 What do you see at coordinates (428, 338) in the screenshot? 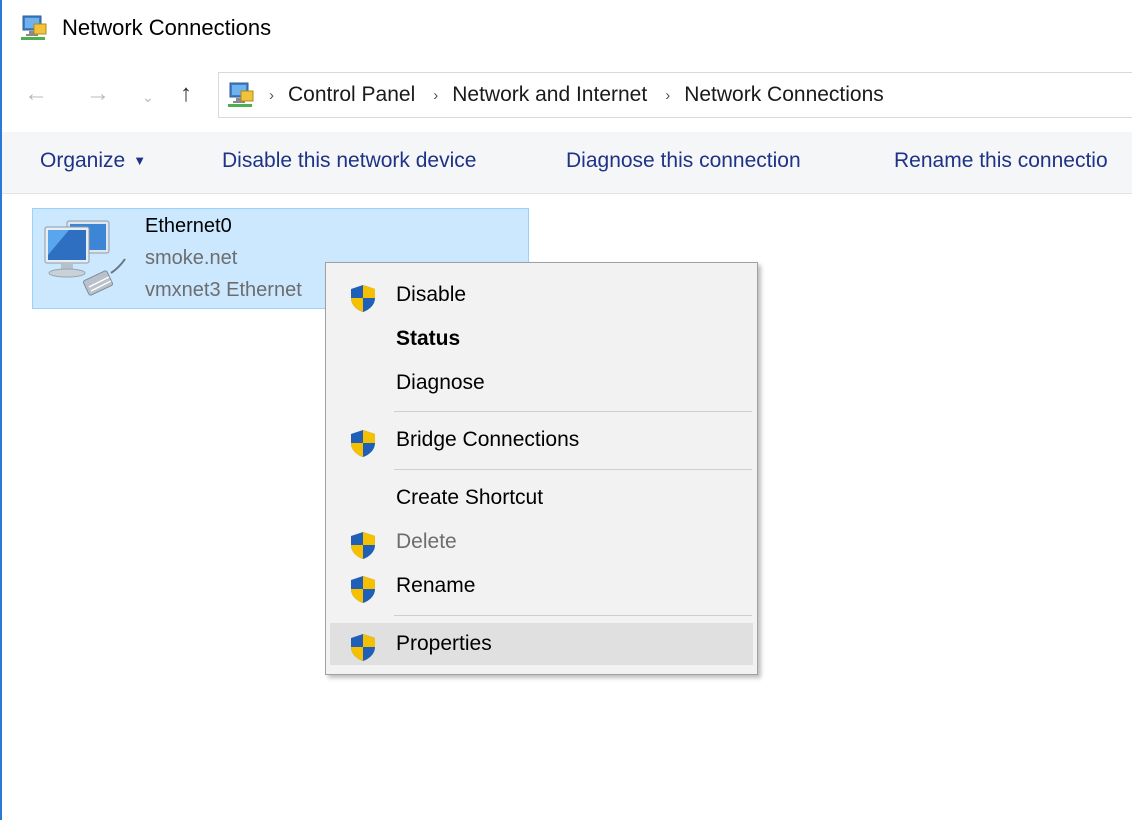
I see `menu-item-label: Status` at bounding box center [428, 338].